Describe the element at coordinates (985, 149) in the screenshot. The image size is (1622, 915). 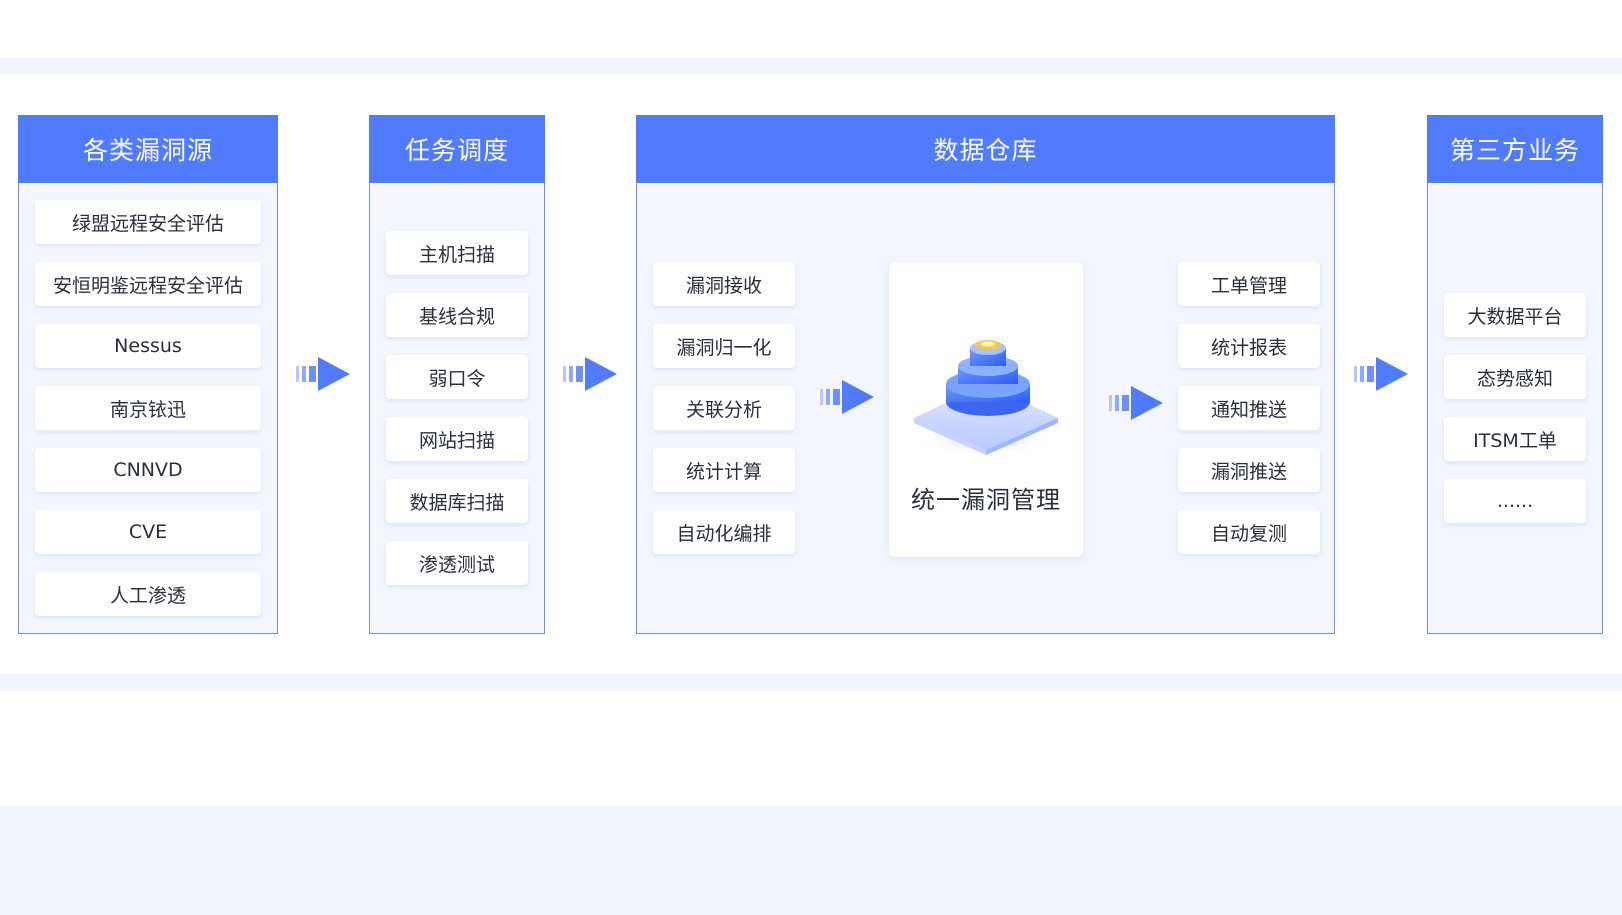
I see `warehouse-panel-title: 数据仓库` at that location.